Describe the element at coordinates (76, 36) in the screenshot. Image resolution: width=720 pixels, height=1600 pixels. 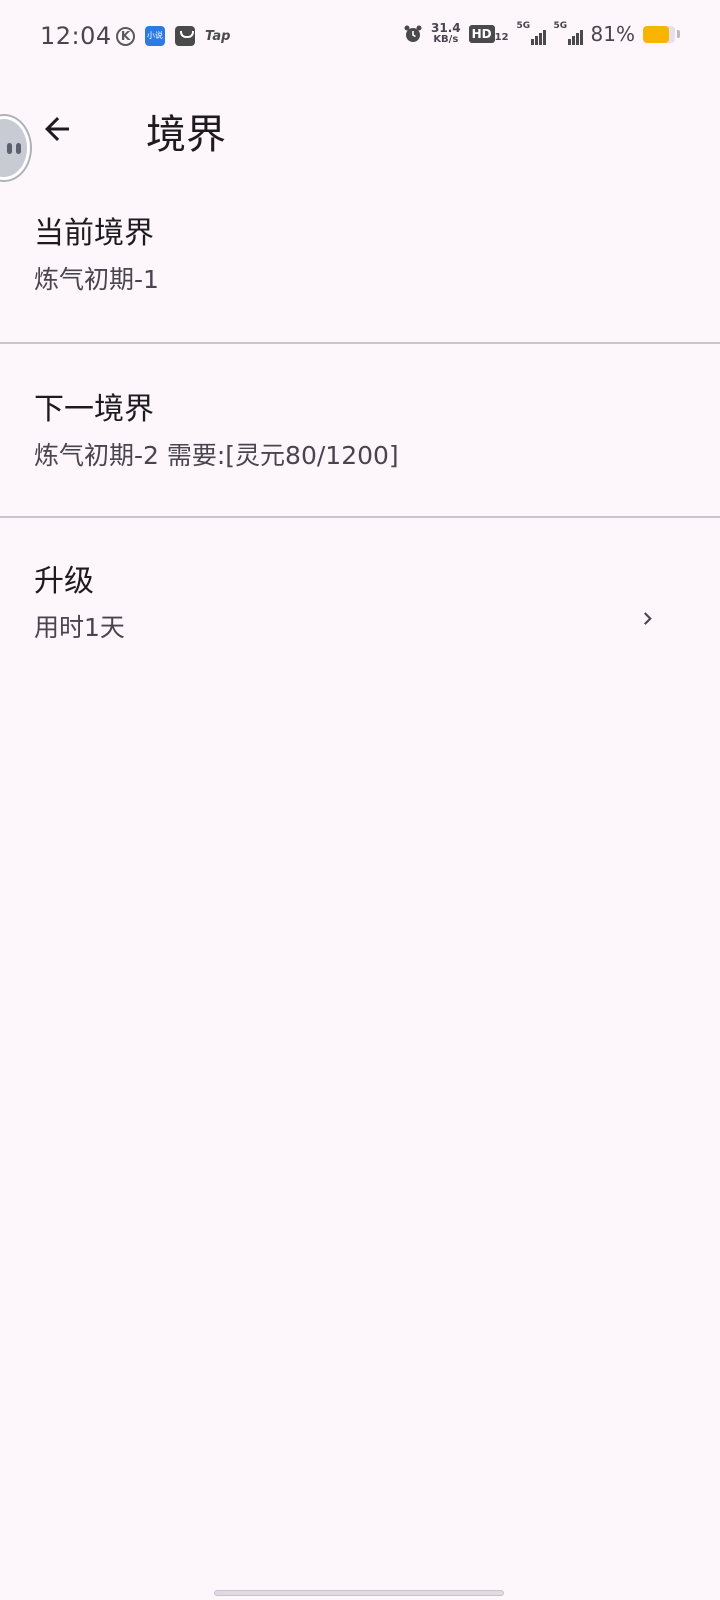
I see `status-time: 12:04` at that location.